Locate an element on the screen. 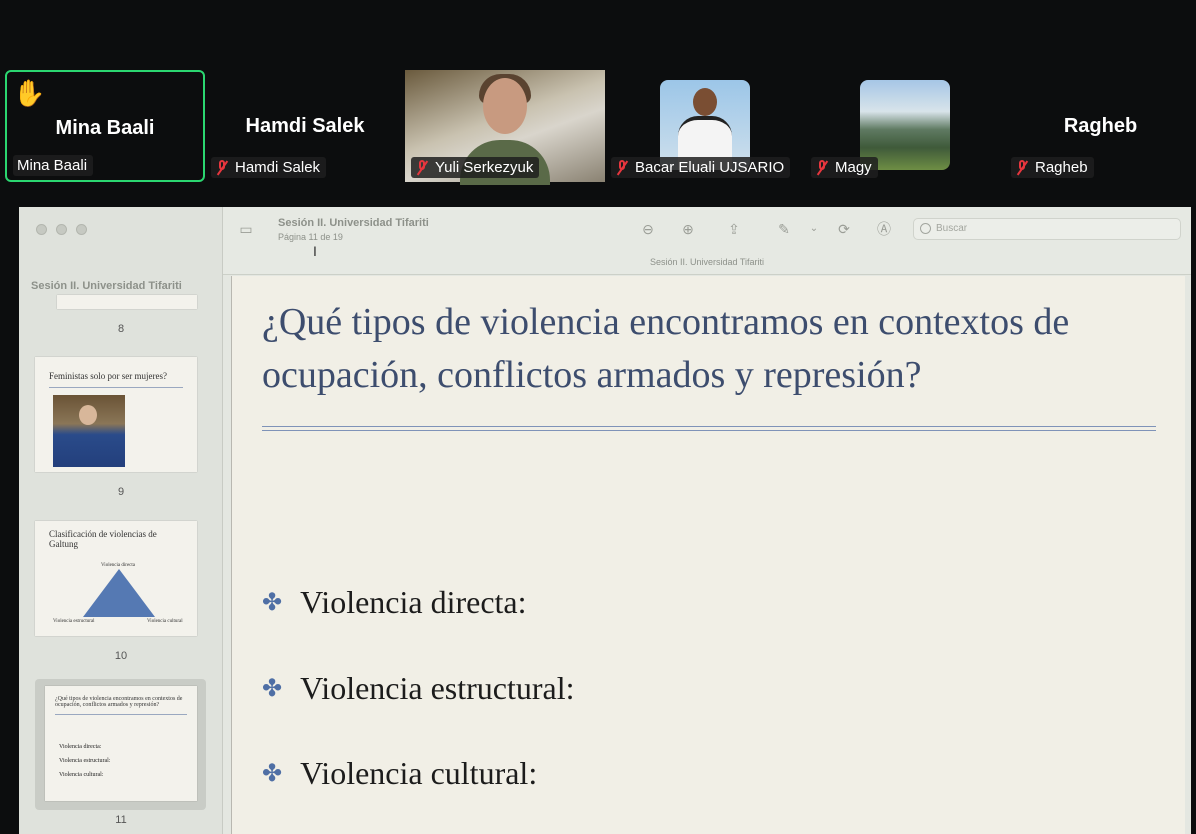 The image size is (1196, 834). slide-bullet: ✤ Violencia estructural: is located at coordinates (418, 688).